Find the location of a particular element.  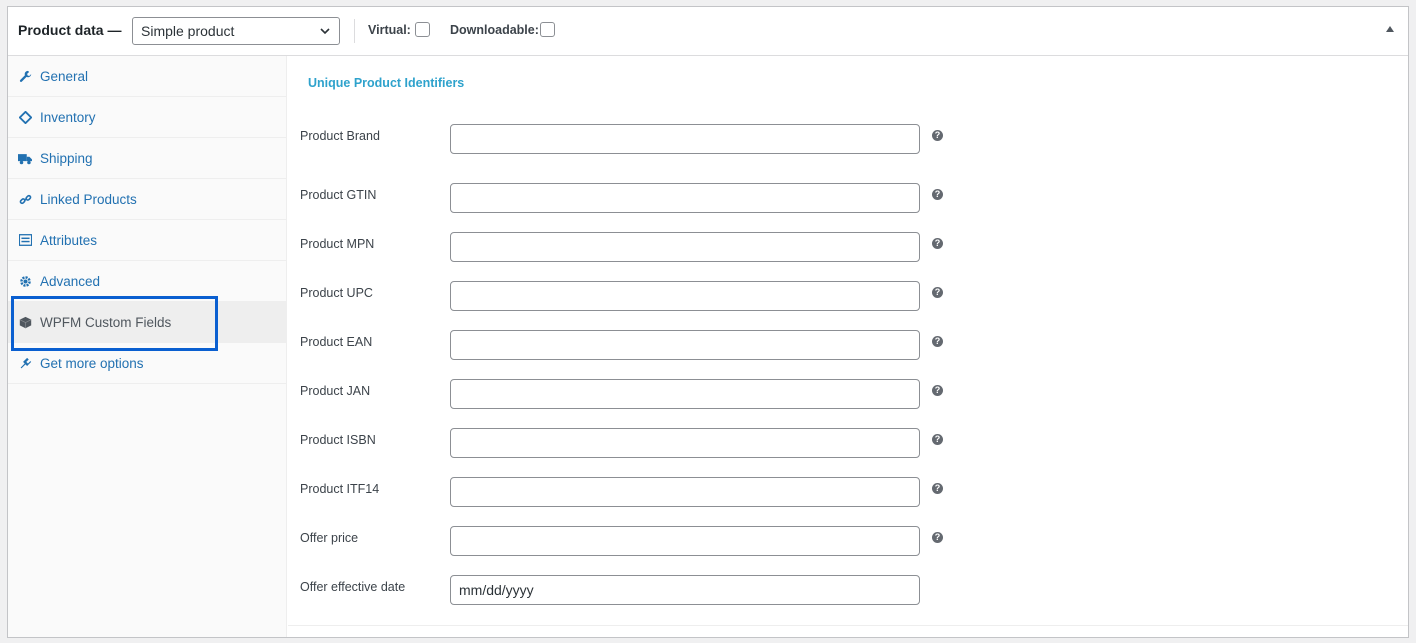

link-icon is located at coordinates (25, 199).